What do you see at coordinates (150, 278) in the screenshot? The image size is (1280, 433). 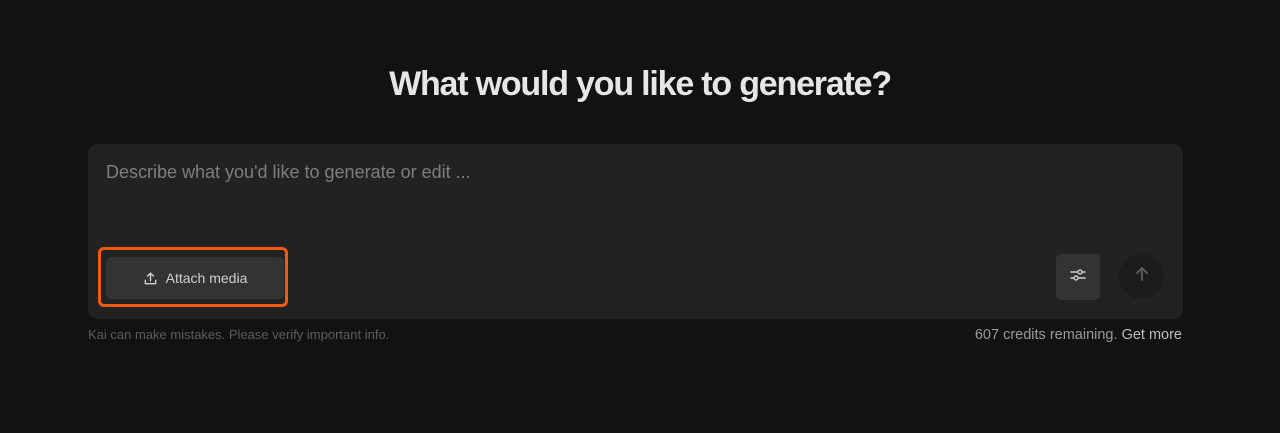 I see `upload-icon` at bounding box center [150, 278].